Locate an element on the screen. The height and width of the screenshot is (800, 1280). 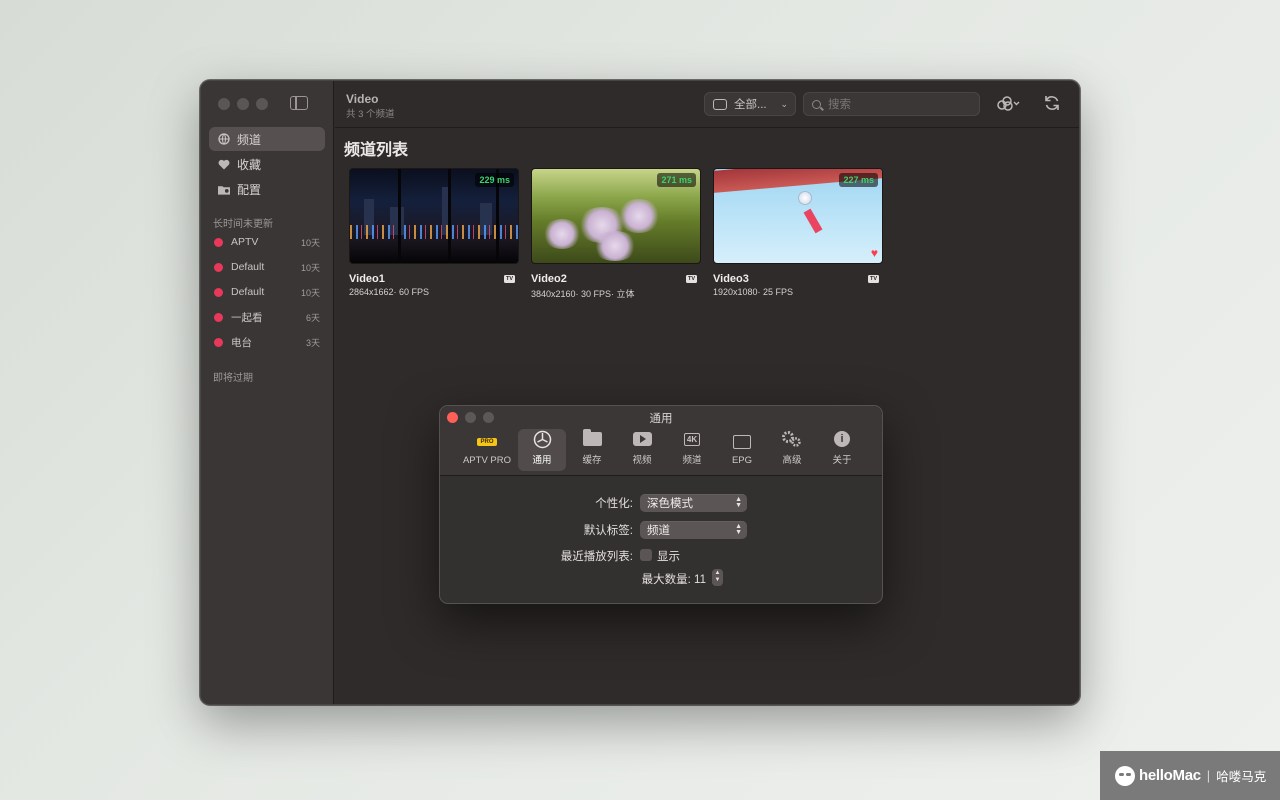
window-controls is located at coordinates (243, 104).